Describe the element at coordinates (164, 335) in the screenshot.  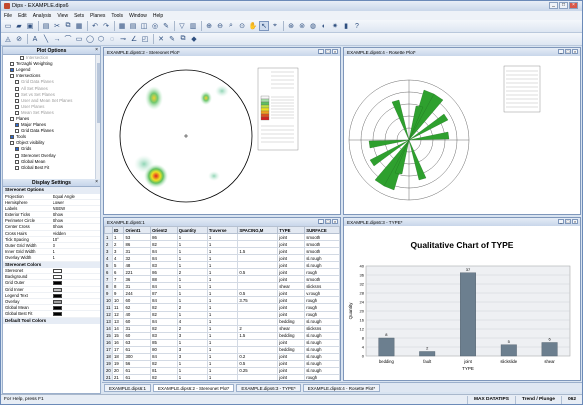
I see `table-cell: 83` at that location.